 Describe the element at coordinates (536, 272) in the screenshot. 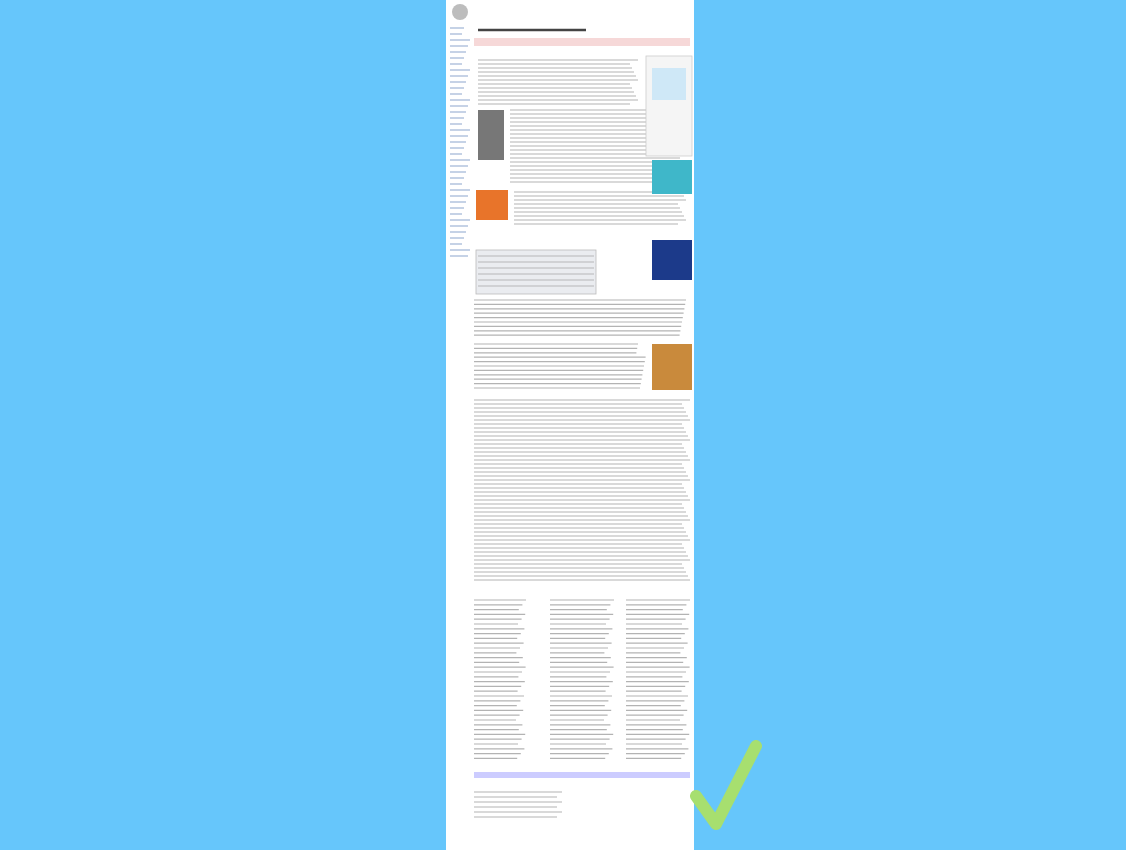

I see `data-table-drawing` at that location.